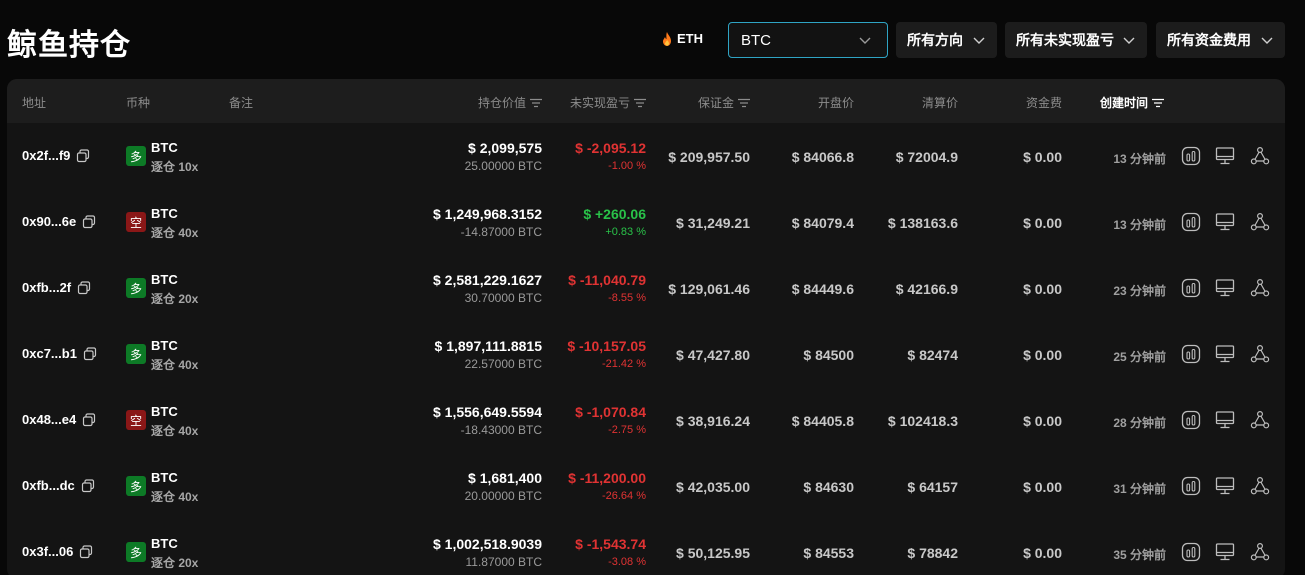 Image resolution: width=1305 pixels, height=575 pixels. I want to click on address-text: 0xc7...b1, so click(49, 353).